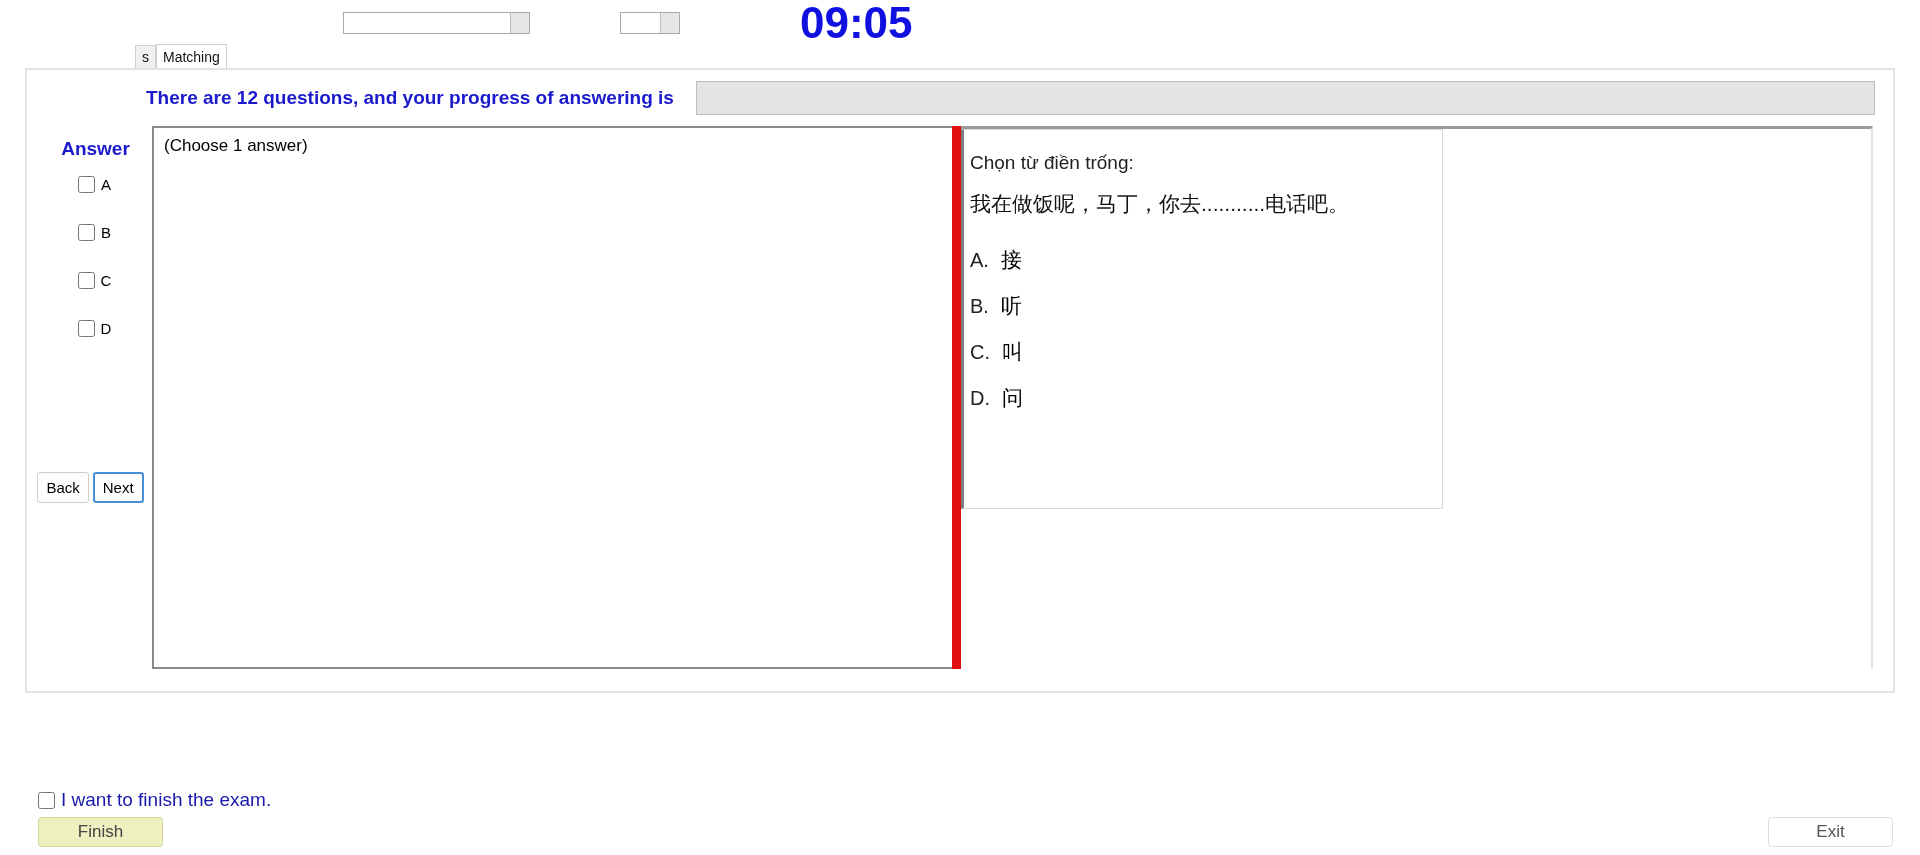 This screenshot has width=1920, height=855. What do you see at coordinates (1011, 260) in the screenshot?
I see `choice-text: 接` at bounding box center [1011, 260].